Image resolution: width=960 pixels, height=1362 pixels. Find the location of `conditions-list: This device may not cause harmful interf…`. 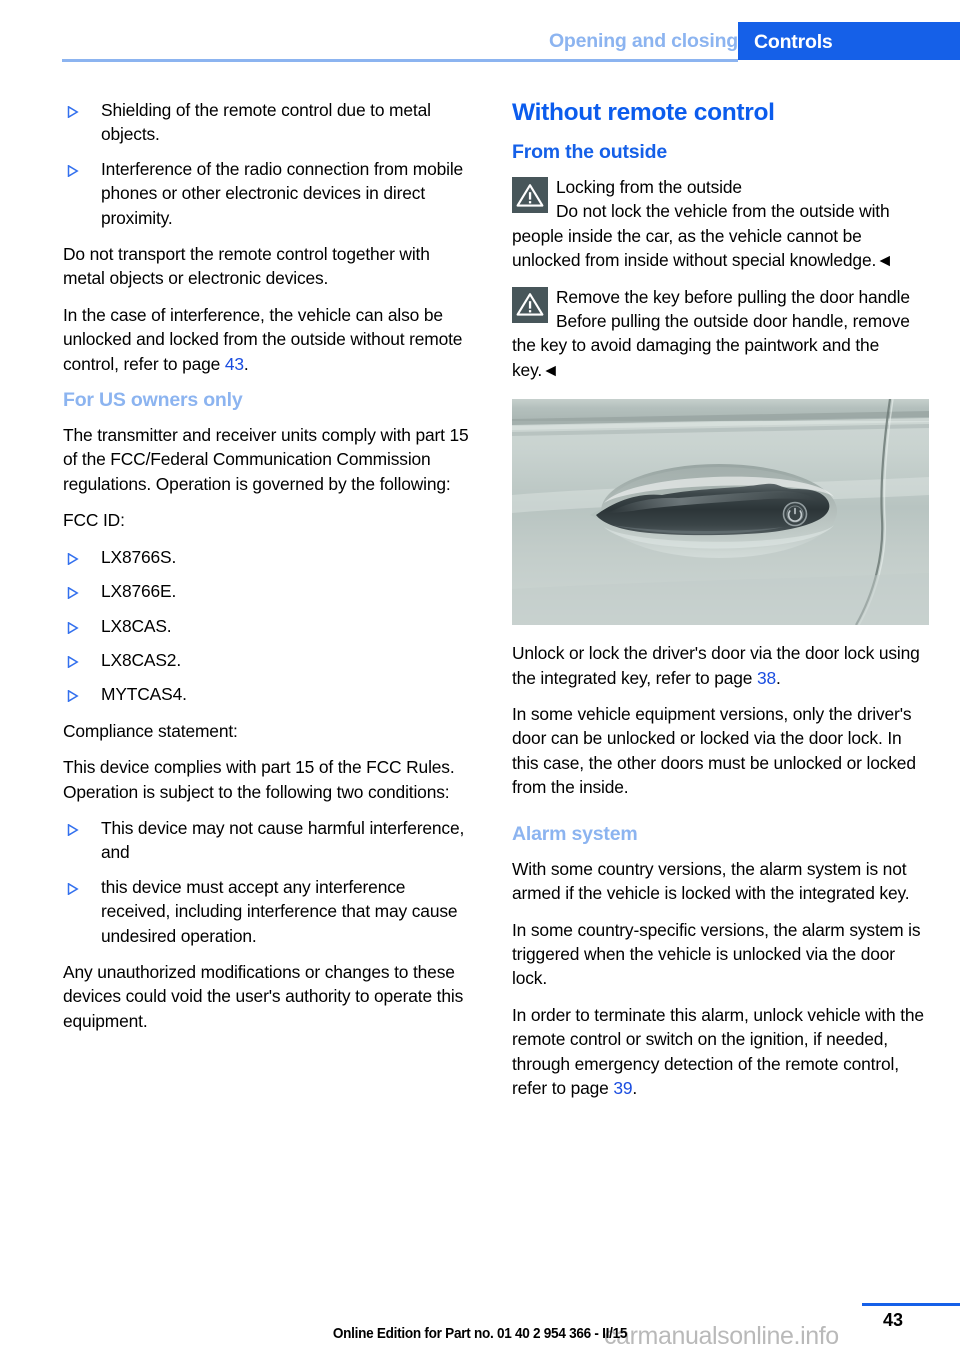

conditions-list: This device may not cause harmful interf… is located at coordinates (269, 882).